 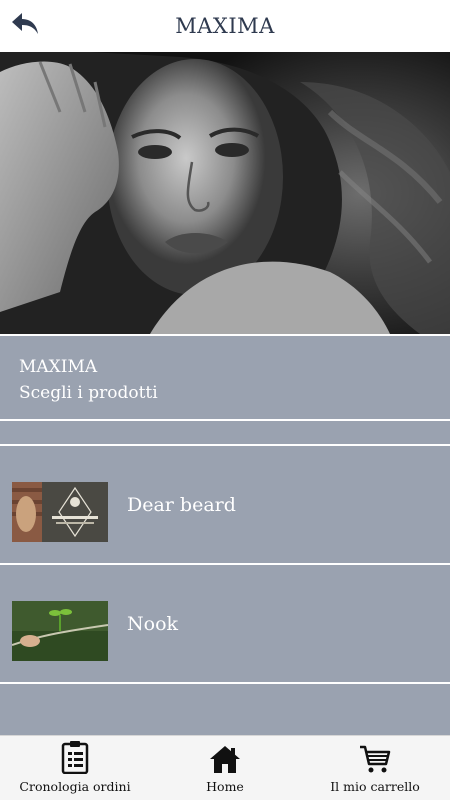 I want to click on tab-label: Cronologia ordini, so click(x=75, y=786).